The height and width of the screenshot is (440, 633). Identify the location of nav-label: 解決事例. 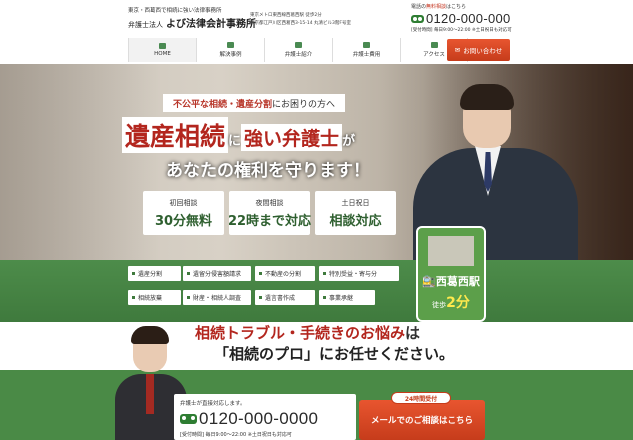
(230, 55).